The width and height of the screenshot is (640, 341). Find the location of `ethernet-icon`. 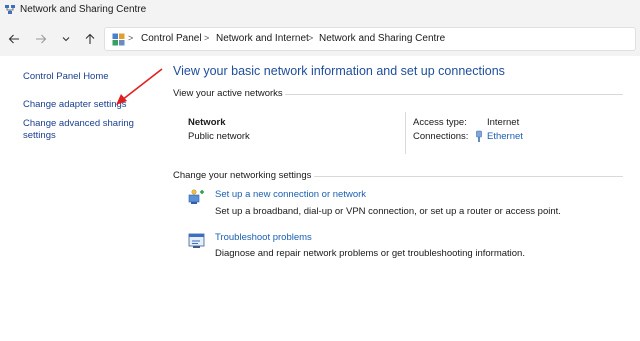

ethernet-icon is located at coordinates (479, 136).